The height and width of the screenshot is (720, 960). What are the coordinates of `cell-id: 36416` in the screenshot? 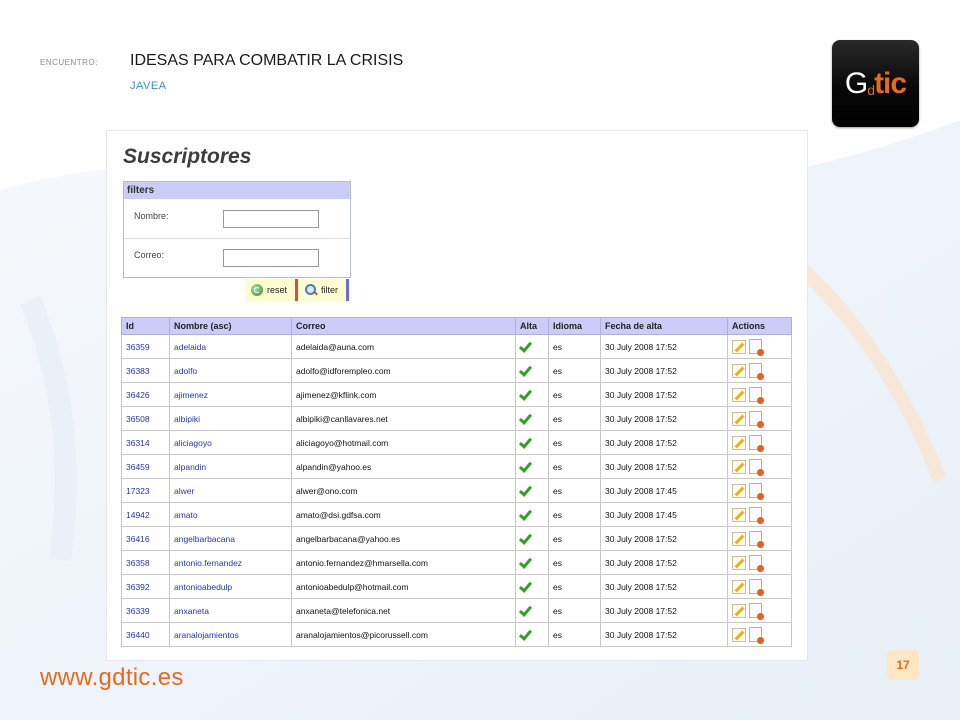 It's located at (145, 538).